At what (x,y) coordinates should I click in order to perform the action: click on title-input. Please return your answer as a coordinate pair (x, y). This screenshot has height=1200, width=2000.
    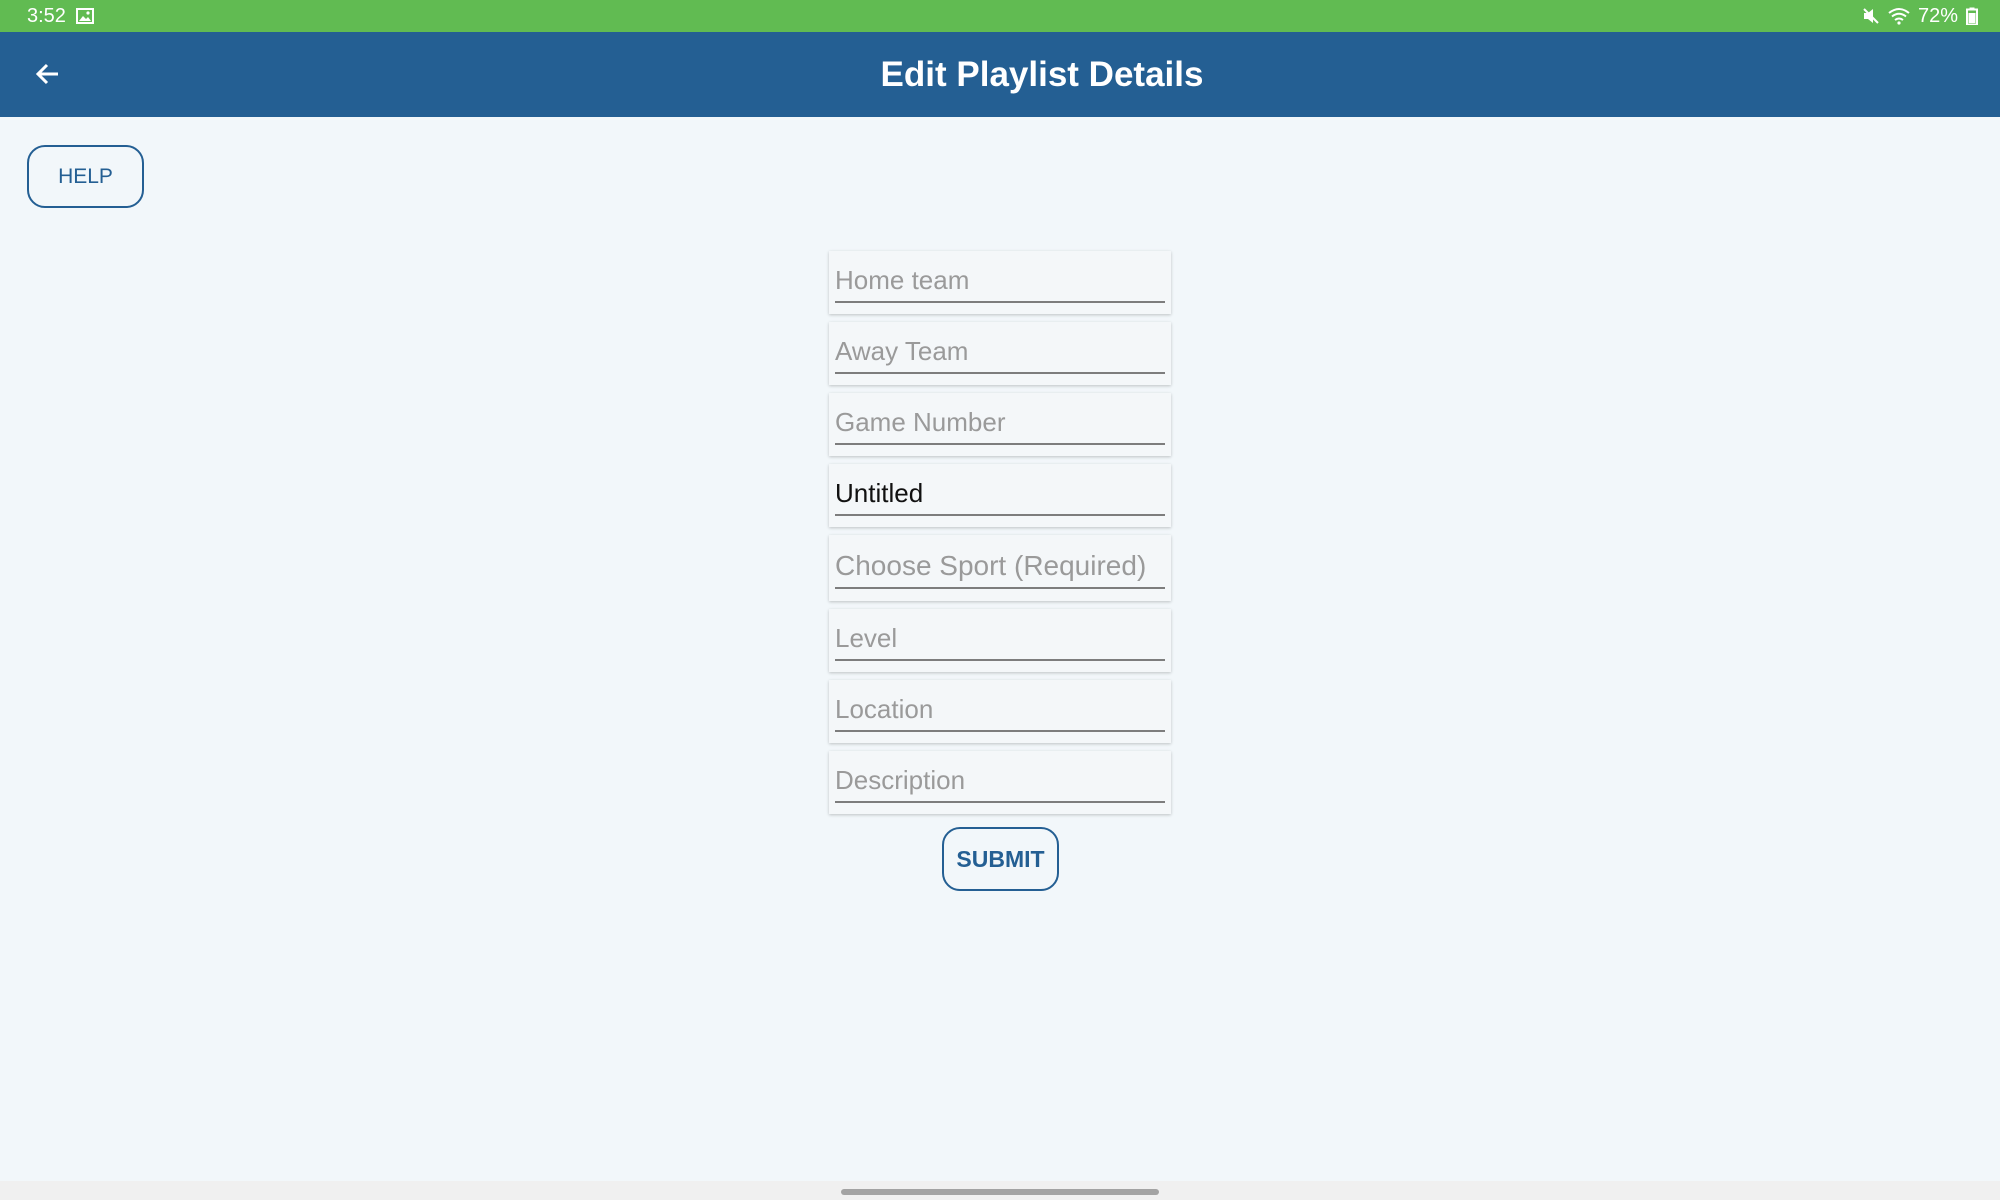
    Looking at the image, I should click on (1000, 494).